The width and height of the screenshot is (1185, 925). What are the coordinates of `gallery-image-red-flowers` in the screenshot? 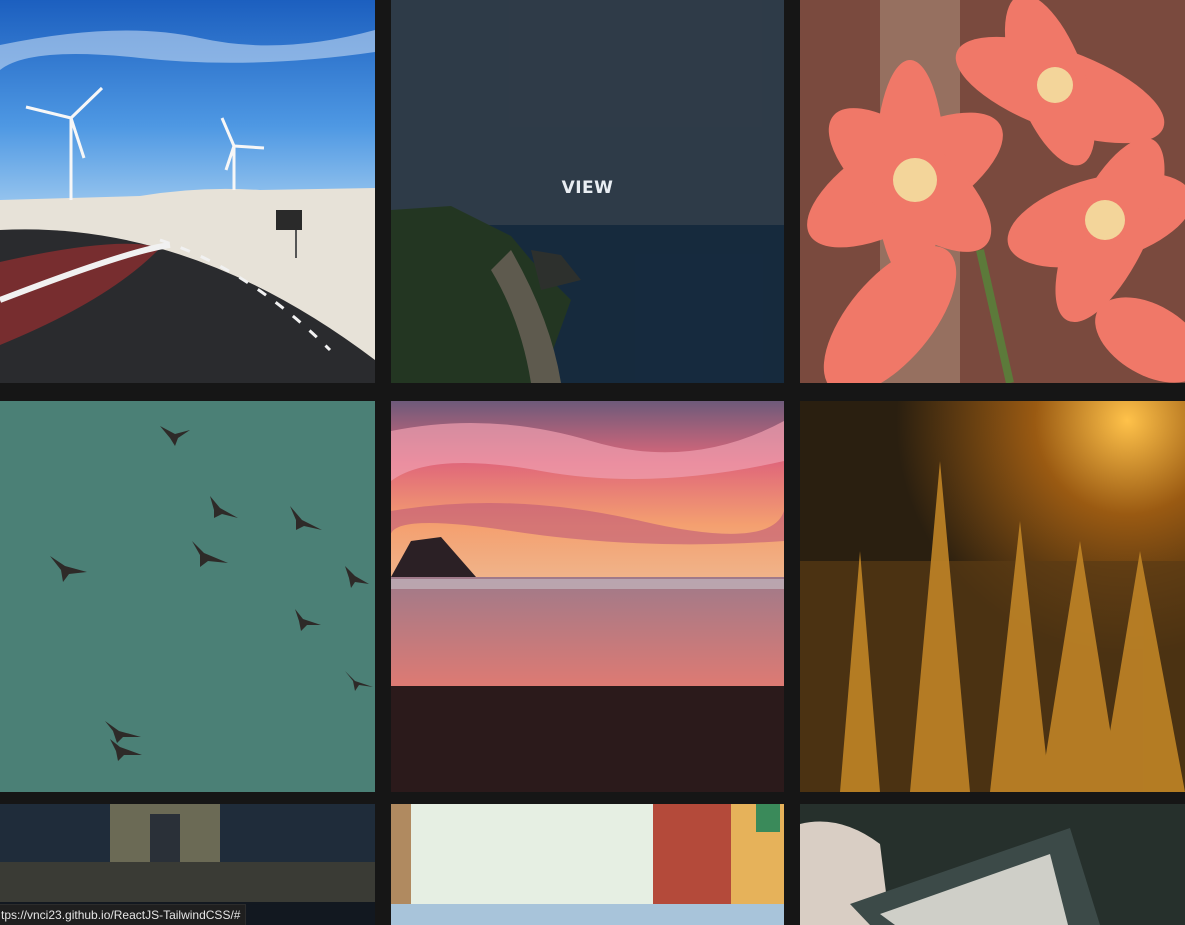 It's located at (992, 191).